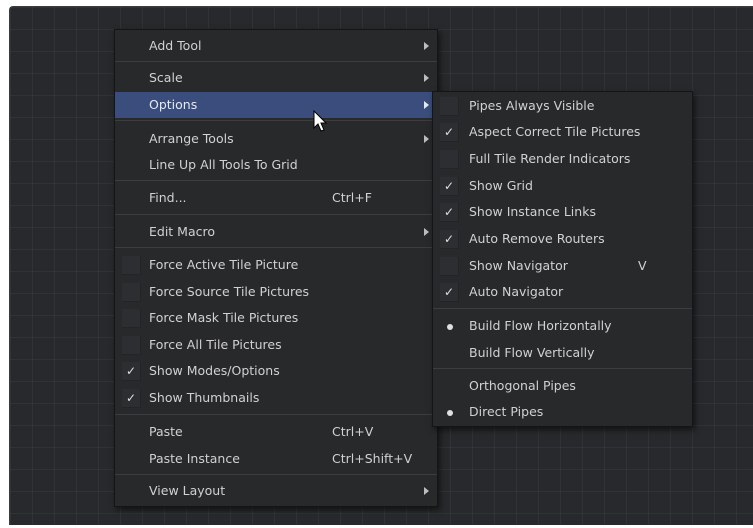 Image resolution: width=753 pixels, height=528 pixels. I want to click on menu-item-label: Auto Remove Routers, so click(537, 238).